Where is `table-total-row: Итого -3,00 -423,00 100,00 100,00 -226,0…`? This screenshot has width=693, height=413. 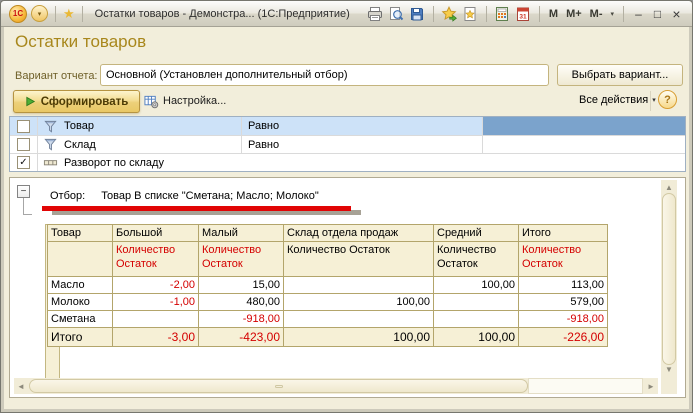 table-total-row: Итого -3,00 -423,00 100,00 100,00 -226,0… is located at coordinates (327, 337).